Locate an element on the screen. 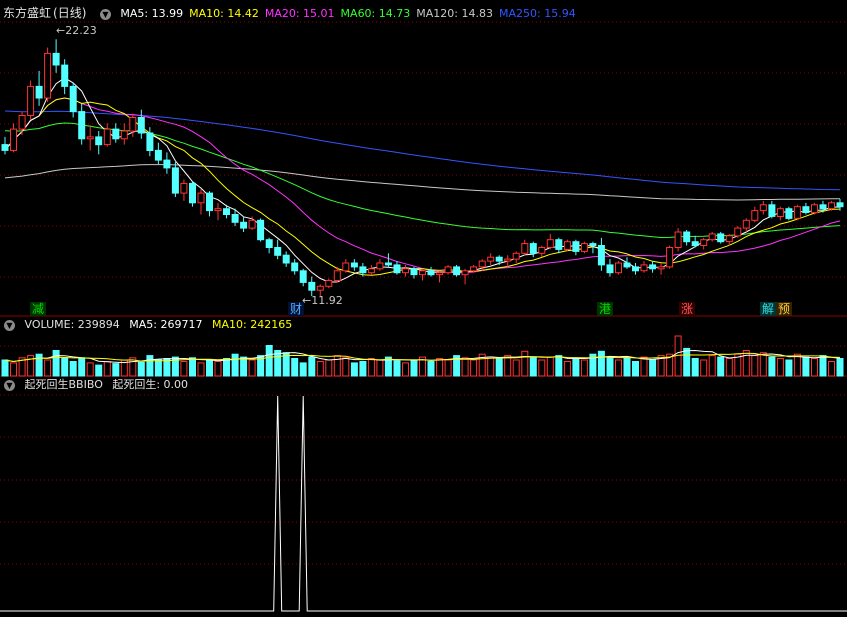 The height and width of the screenshot is (617, 847). ma-legend-item: MA60: 14.73 is located at coordinates (375, 13).